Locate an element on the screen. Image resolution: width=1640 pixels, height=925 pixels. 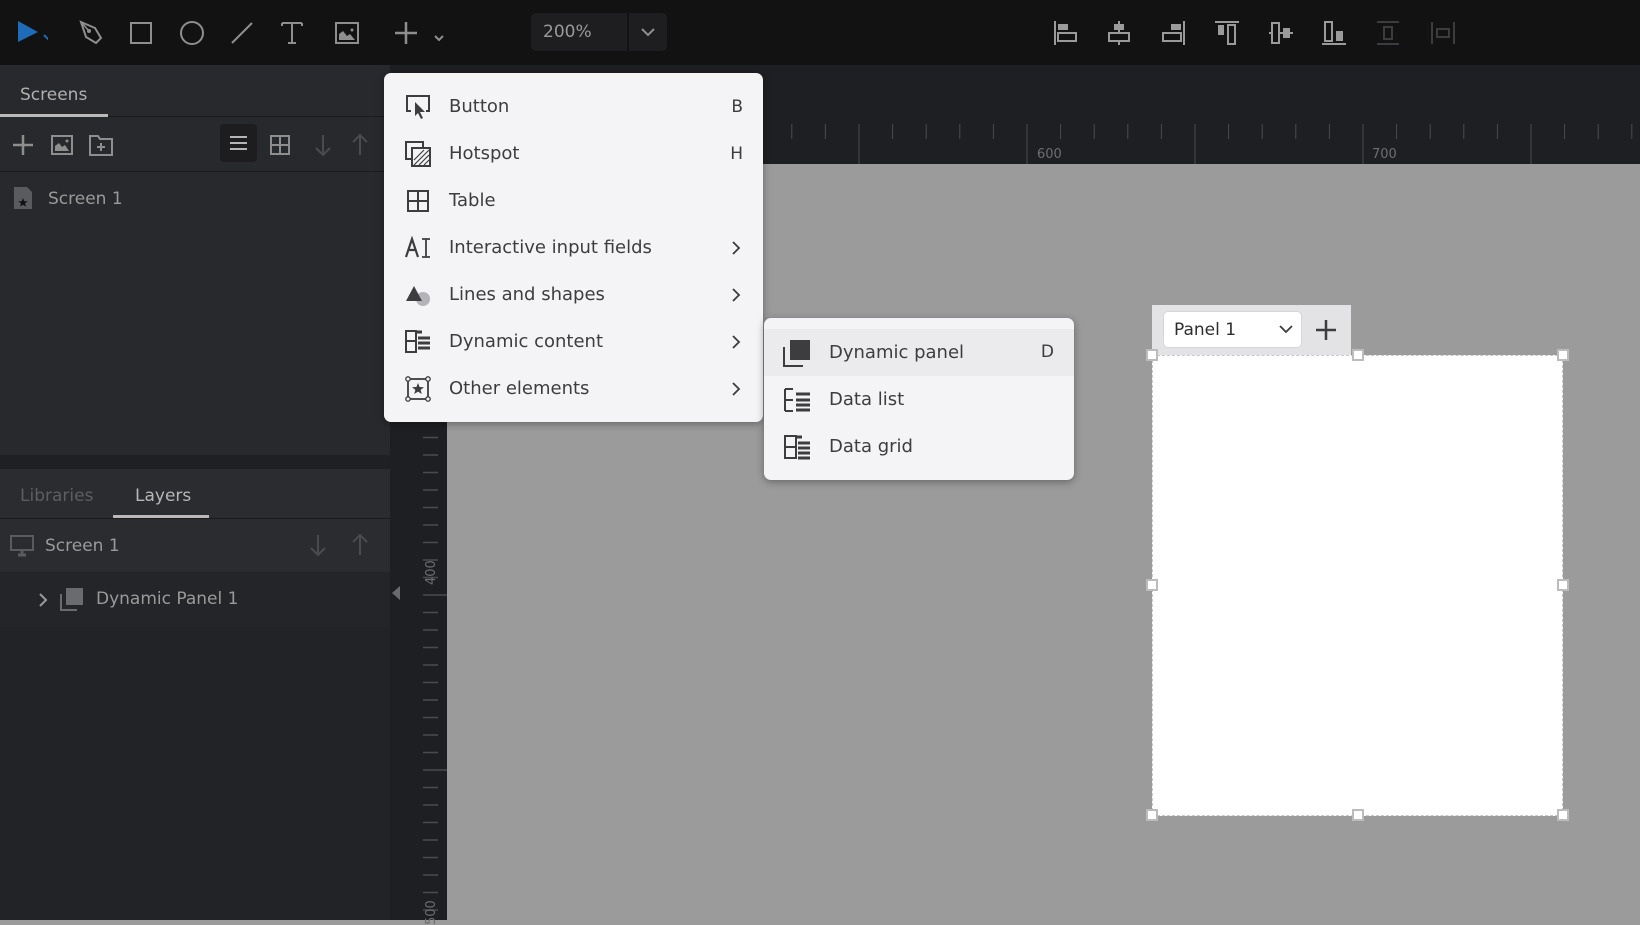
align-top-button is located at coordinates (1227, 33).